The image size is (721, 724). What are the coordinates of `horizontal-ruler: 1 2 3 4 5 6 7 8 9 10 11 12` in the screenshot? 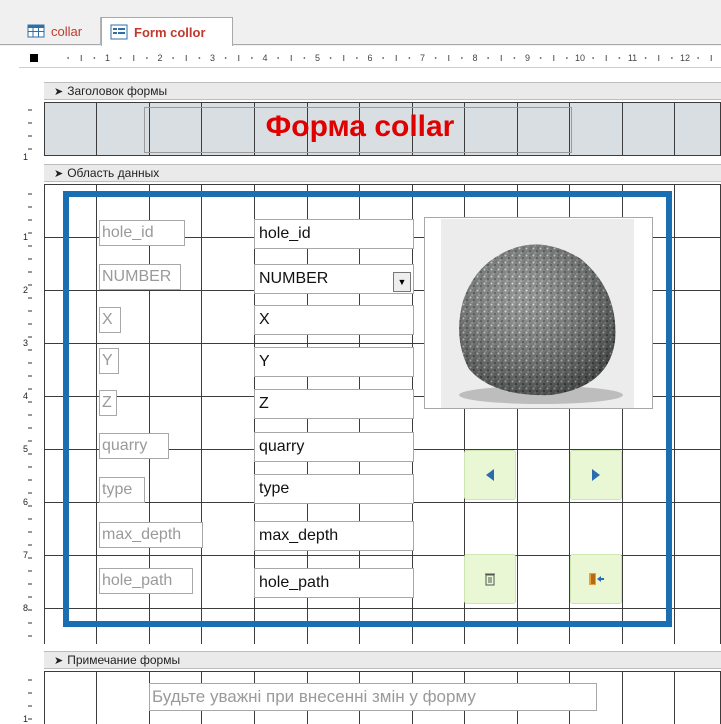 It's located at (370, 58).